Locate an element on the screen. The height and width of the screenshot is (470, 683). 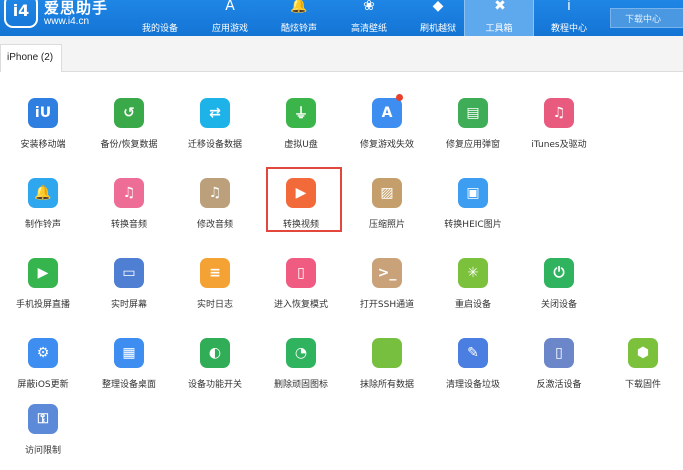
tool-log-document: ≡ 实时日志 is located at coordinates (215, 291).